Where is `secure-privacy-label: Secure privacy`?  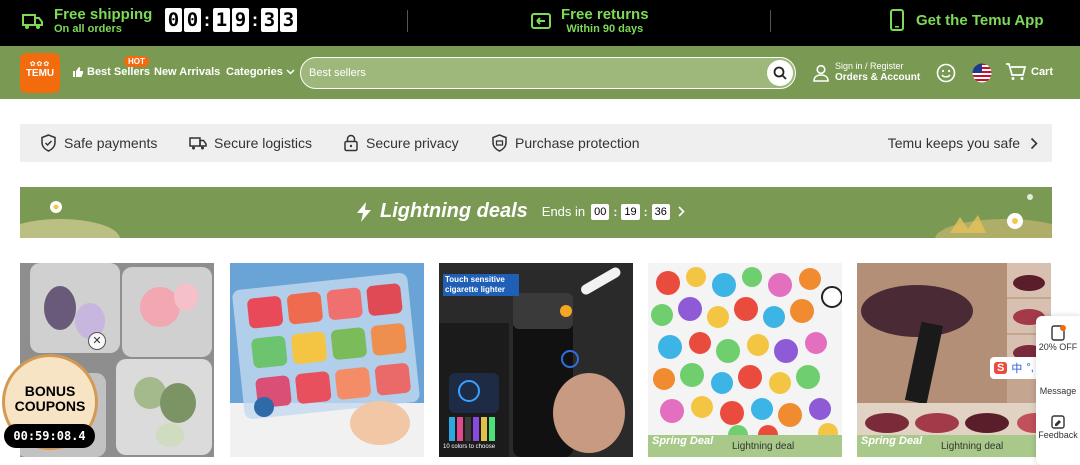
secure-privacy-label: Secure privacy is located at coordinates (412, 143).